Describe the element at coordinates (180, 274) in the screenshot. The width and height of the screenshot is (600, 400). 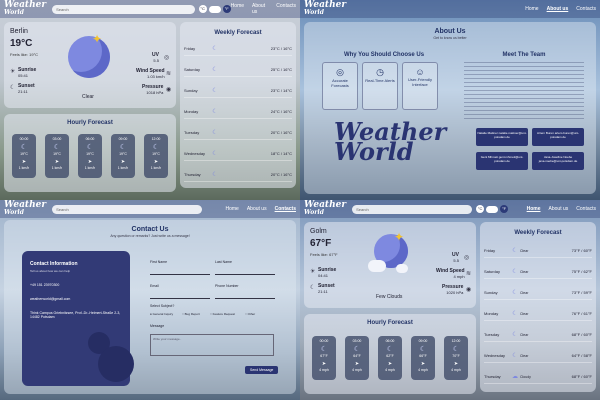
I see `first-name-input` at that location.